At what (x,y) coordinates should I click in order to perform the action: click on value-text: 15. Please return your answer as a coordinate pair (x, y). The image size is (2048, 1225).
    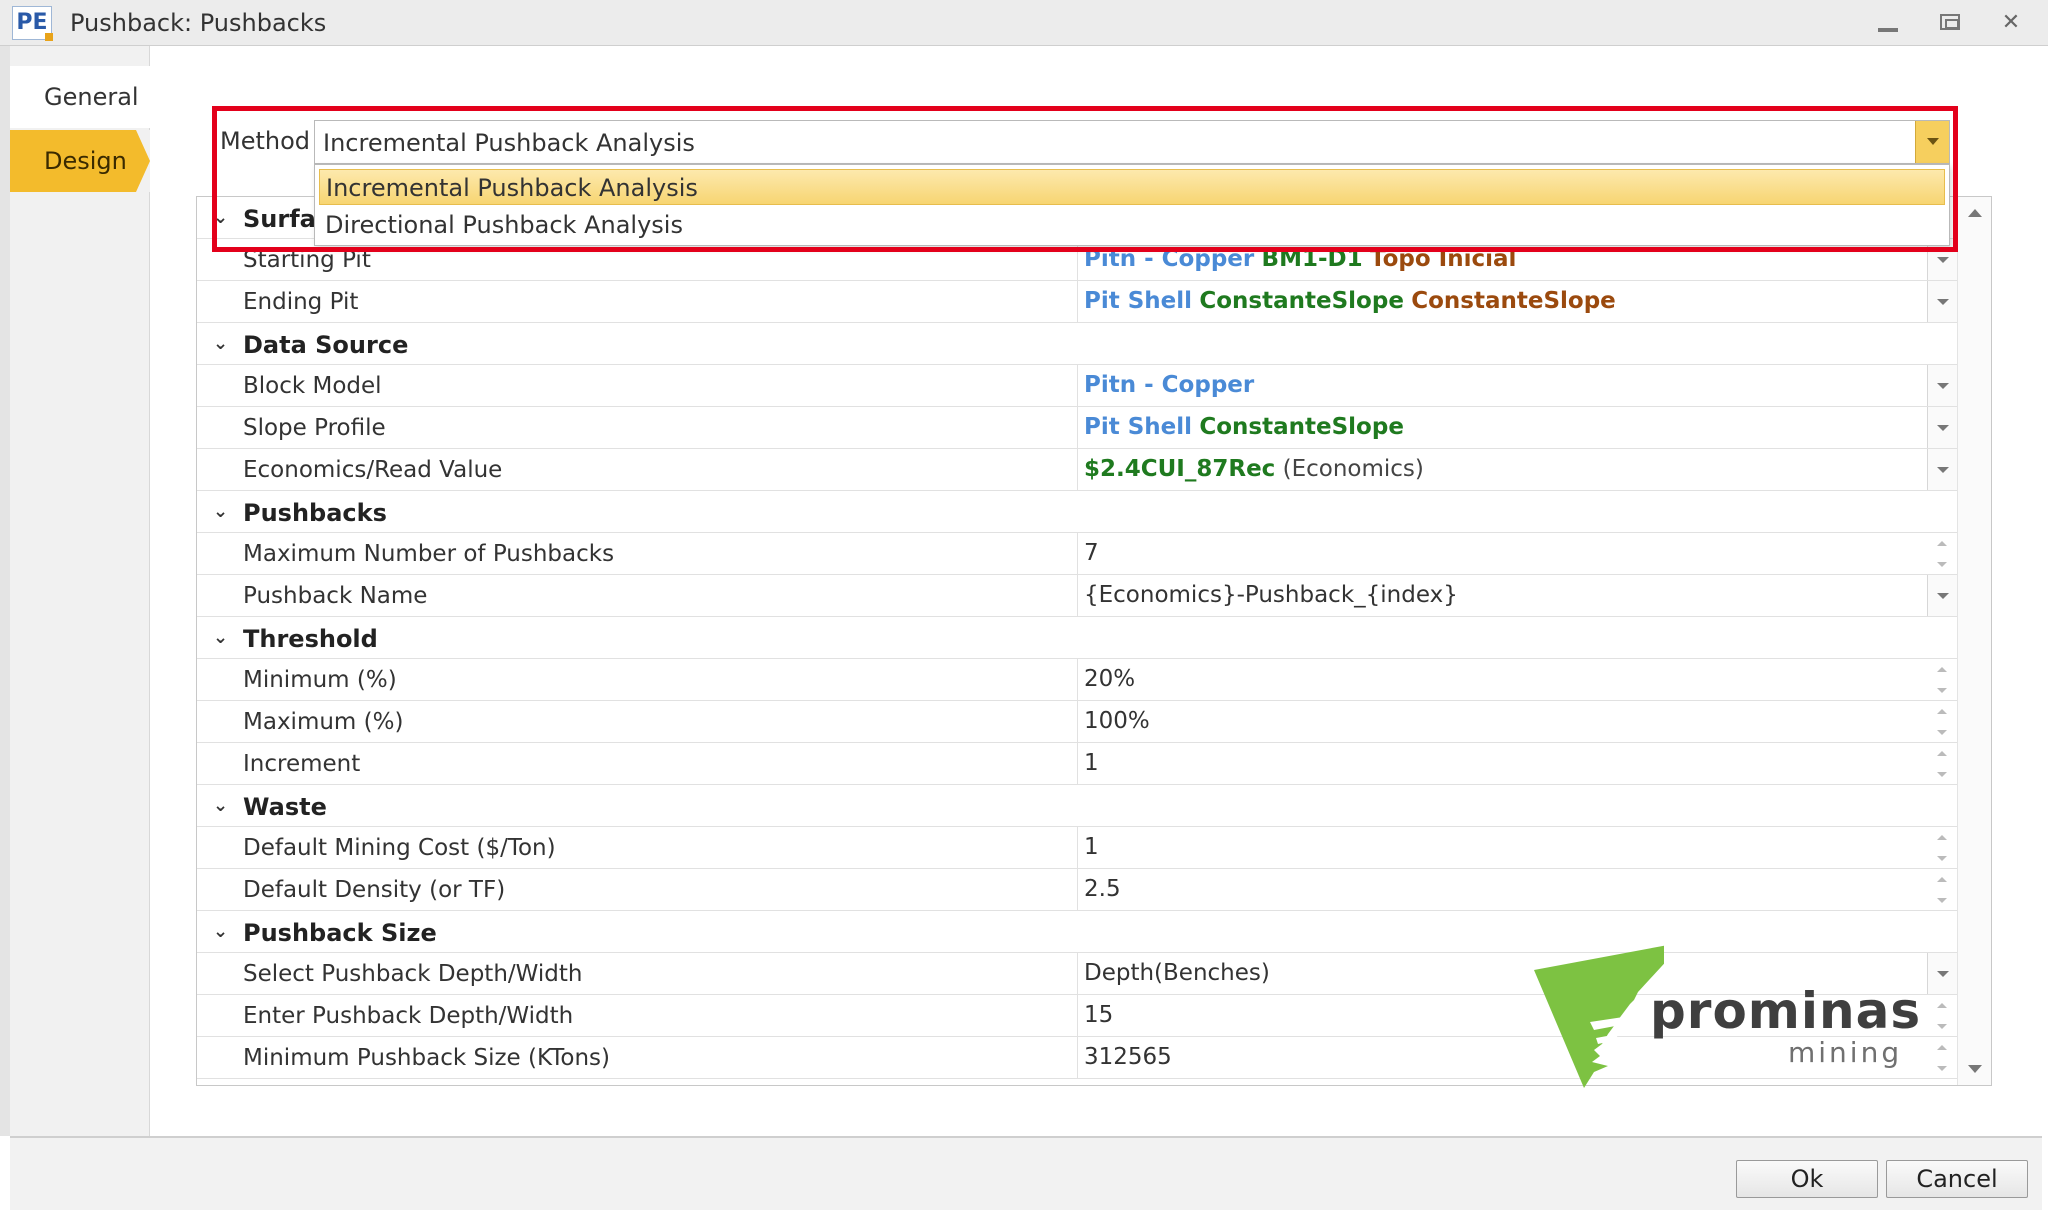
    Looking at the image, I should click on (1099, 1015).